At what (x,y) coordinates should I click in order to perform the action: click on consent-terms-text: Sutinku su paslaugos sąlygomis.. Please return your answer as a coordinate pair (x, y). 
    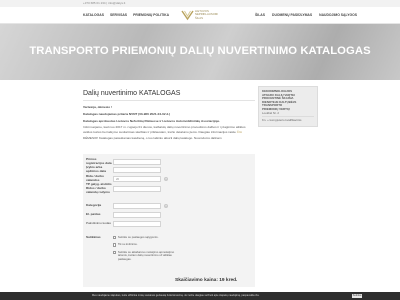
    Looking at the image, I should click on (138, 237).